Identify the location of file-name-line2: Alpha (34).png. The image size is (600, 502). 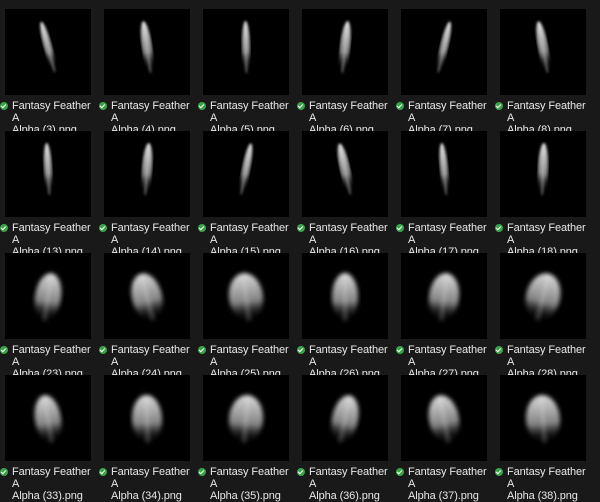
(146, 496).